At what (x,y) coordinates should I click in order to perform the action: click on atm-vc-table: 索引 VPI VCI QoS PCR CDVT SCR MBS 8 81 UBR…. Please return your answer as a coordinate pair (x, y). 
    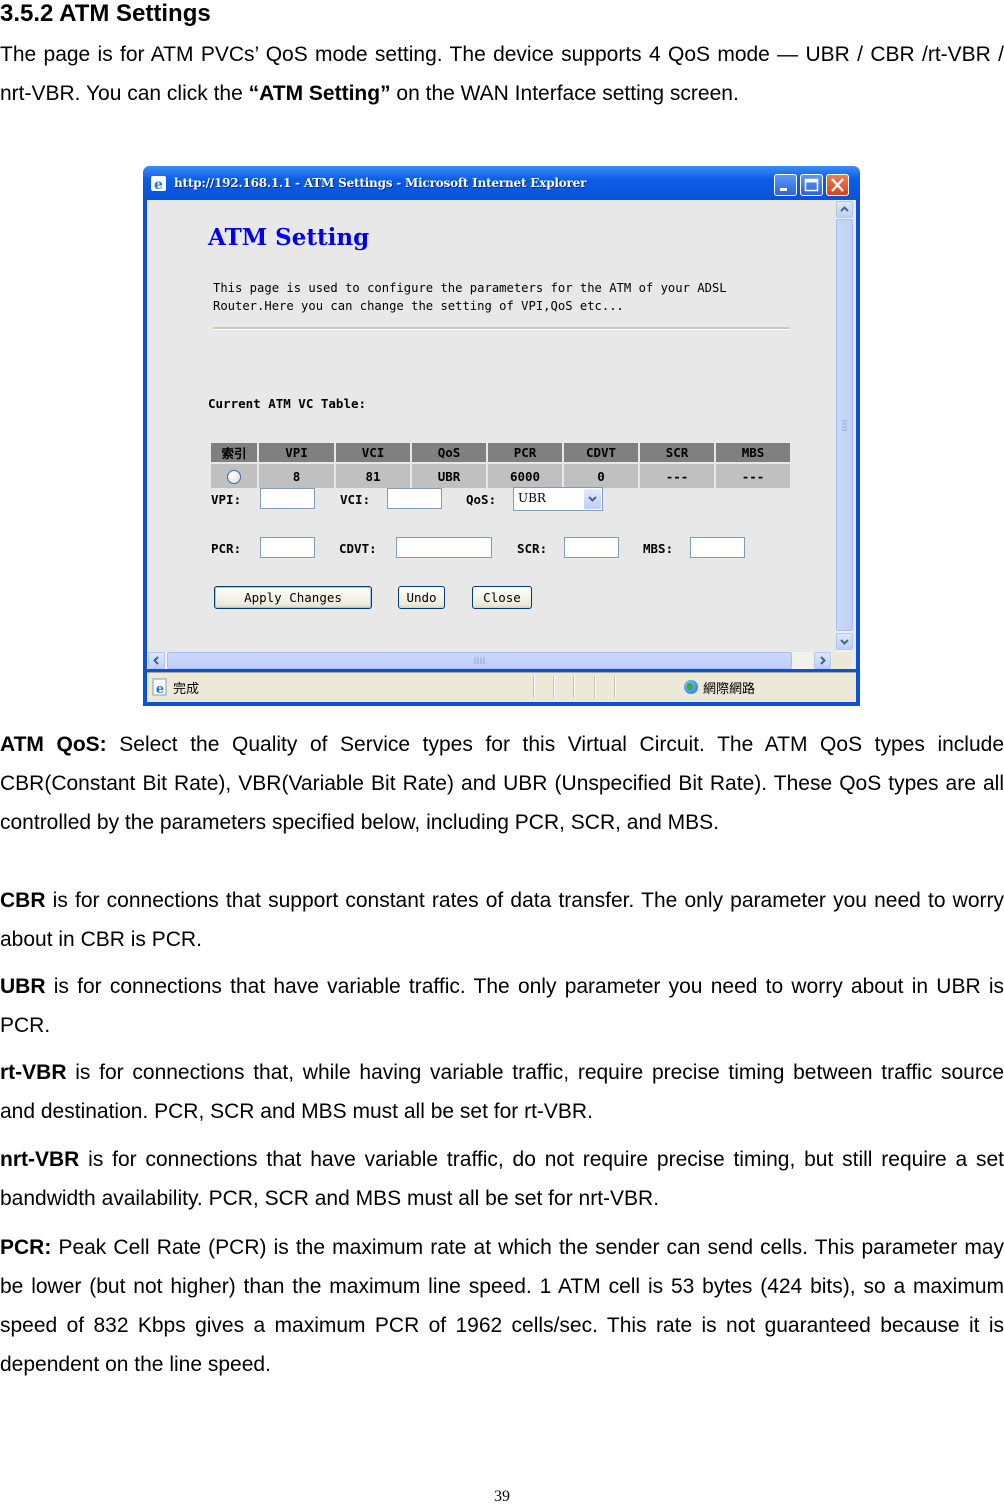
    Looking at the image, I should click on (500, 465).